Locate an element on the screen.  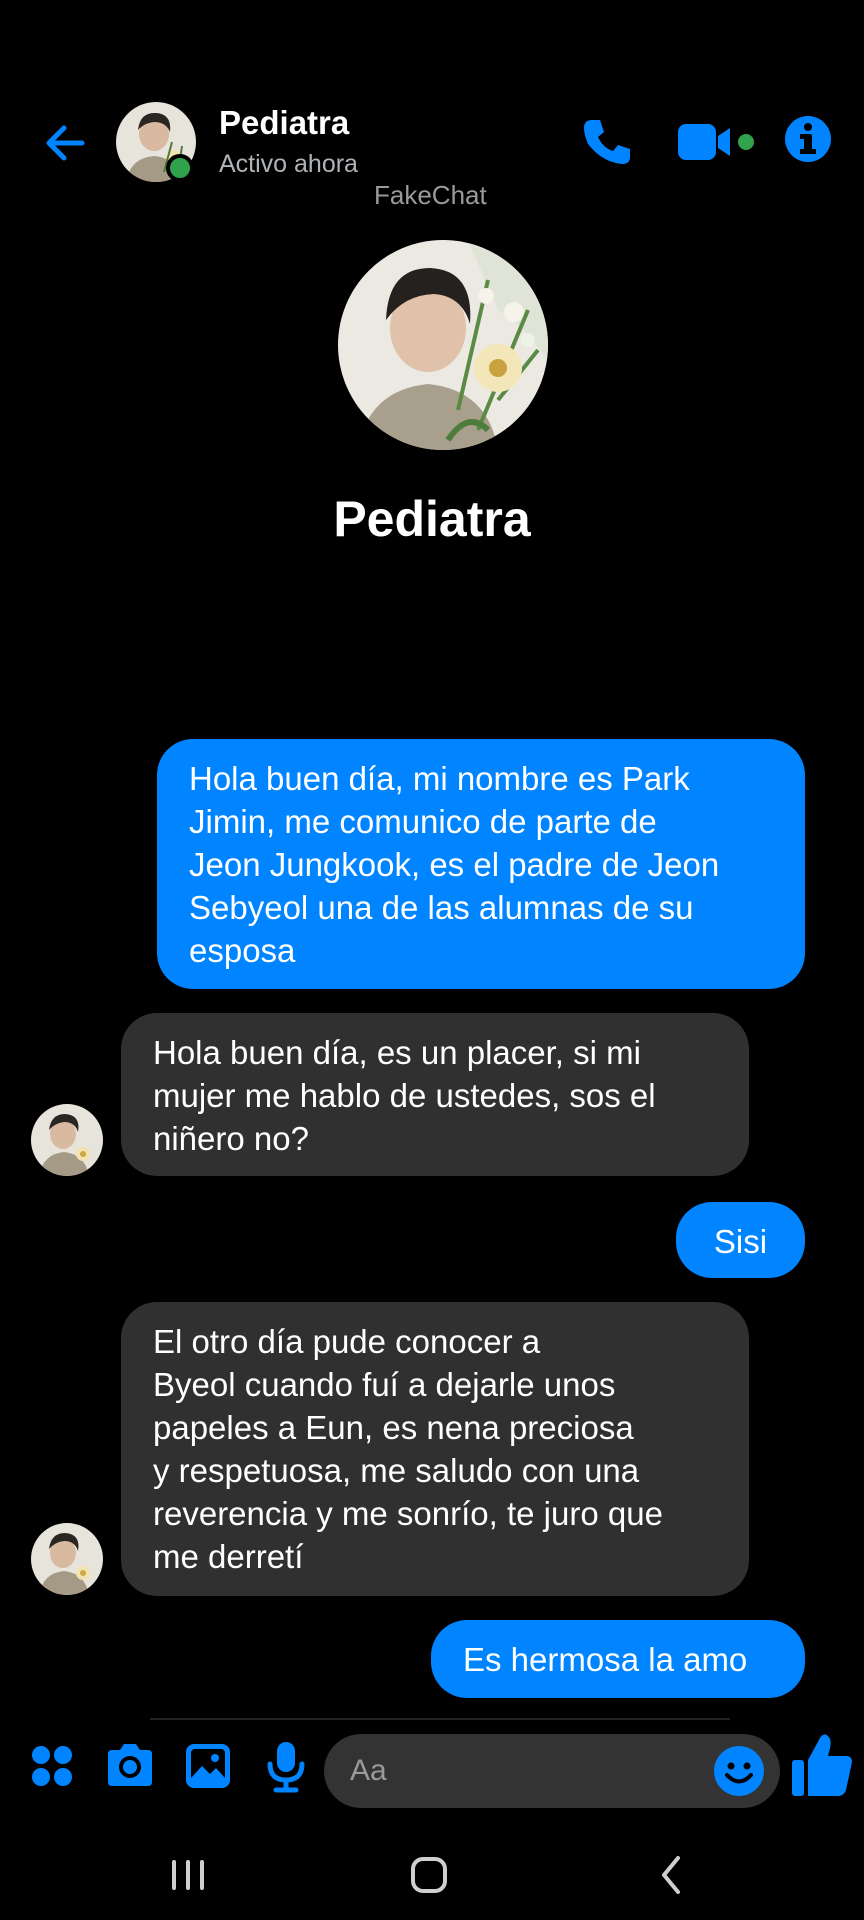
divider is located at coordinates (440, 1719).